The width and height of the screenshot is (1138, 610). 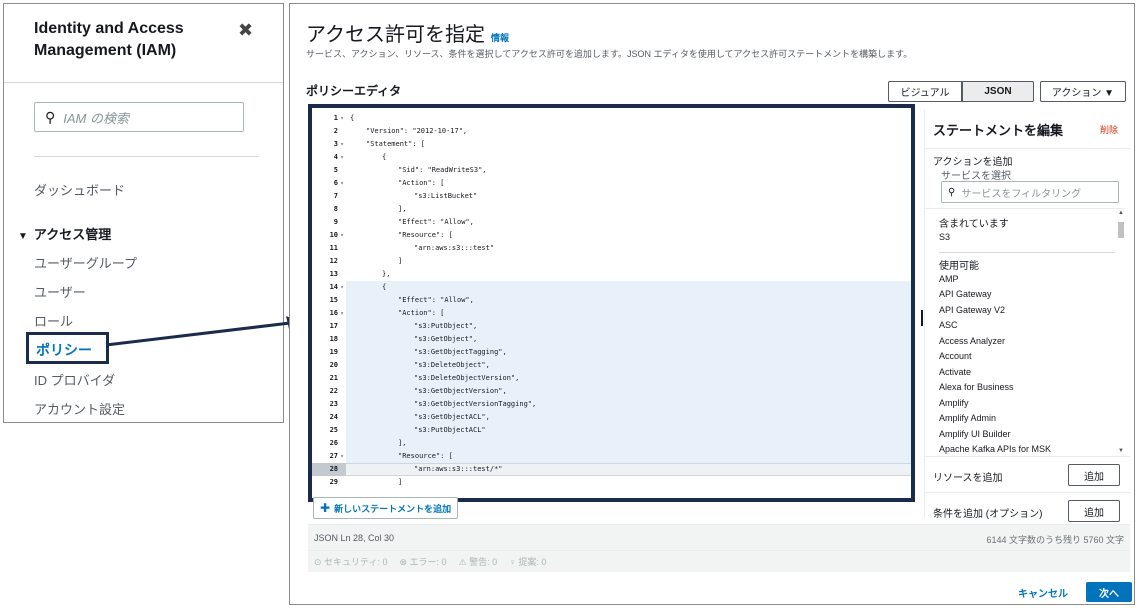 What do you see at coordinates (1083, 91) in the screenshot?
I see `actions-dropdown: アクション ▼` at bounding box center [1083, 91].